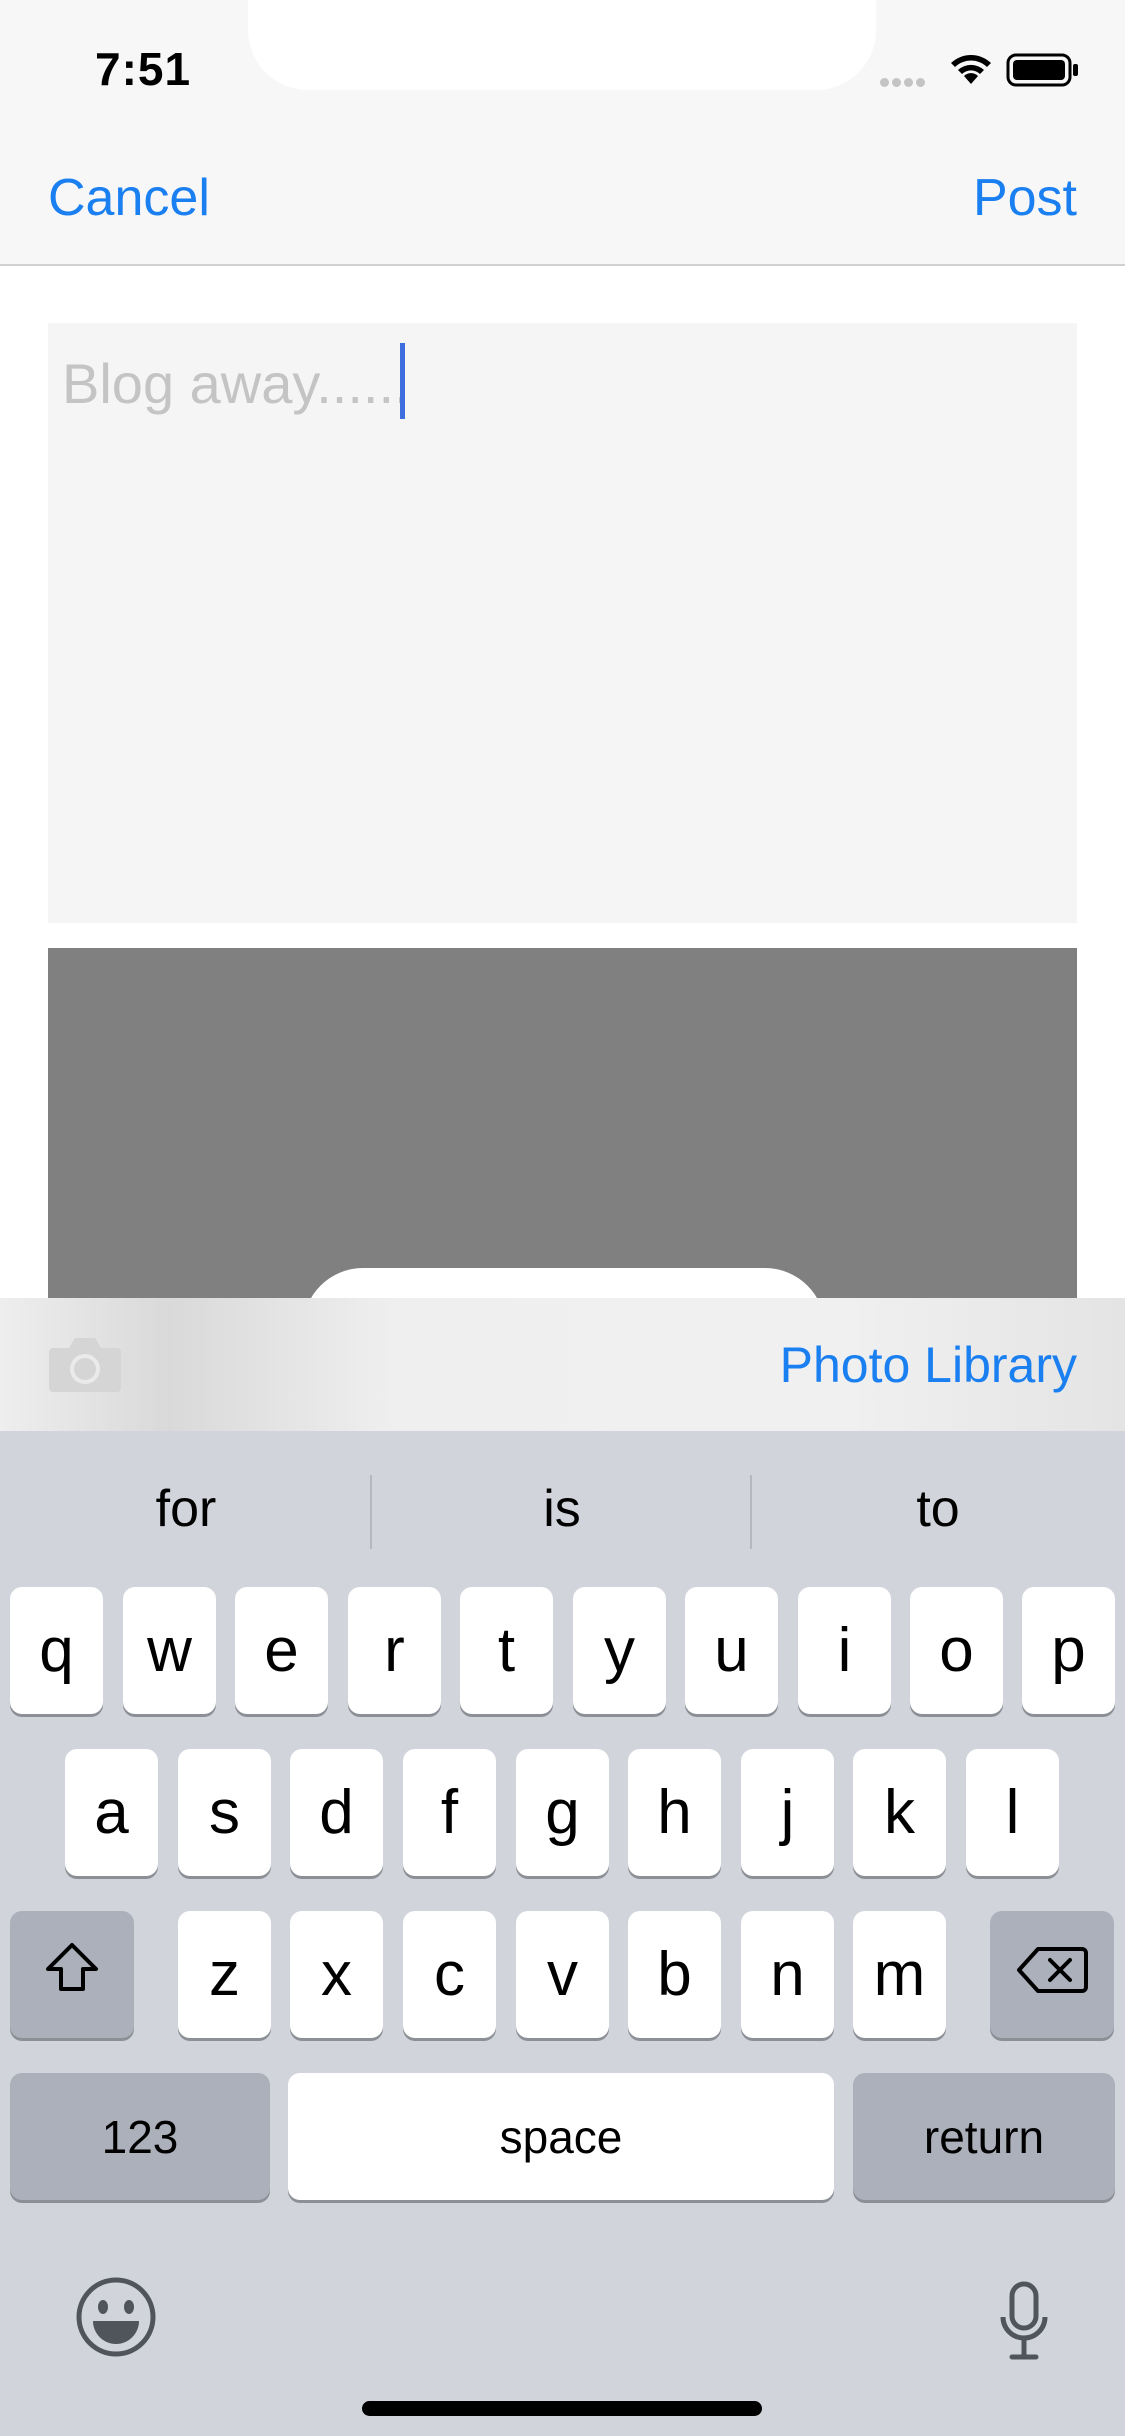 The image size is (1125, 2436). I want to click on key-f: f, so click(449, 1812).